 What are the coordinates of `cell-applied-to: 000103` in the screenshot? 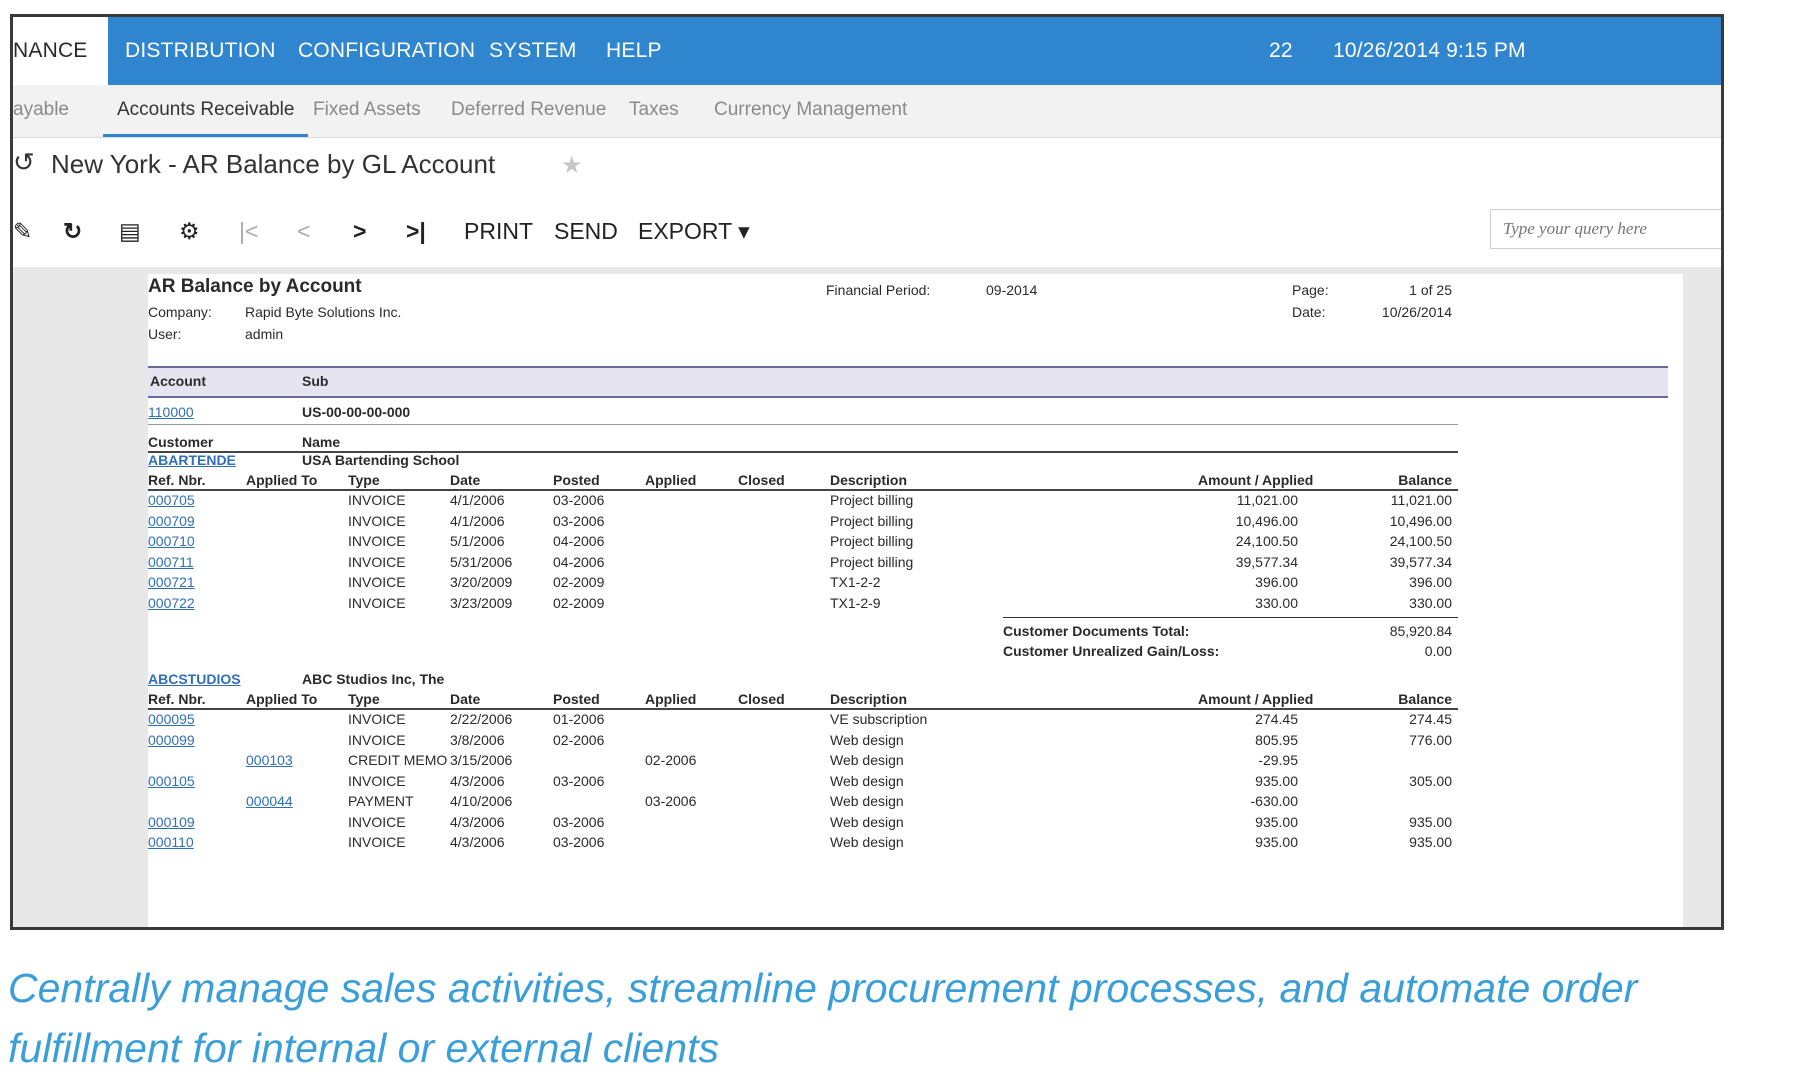 It's located at (269, 760).